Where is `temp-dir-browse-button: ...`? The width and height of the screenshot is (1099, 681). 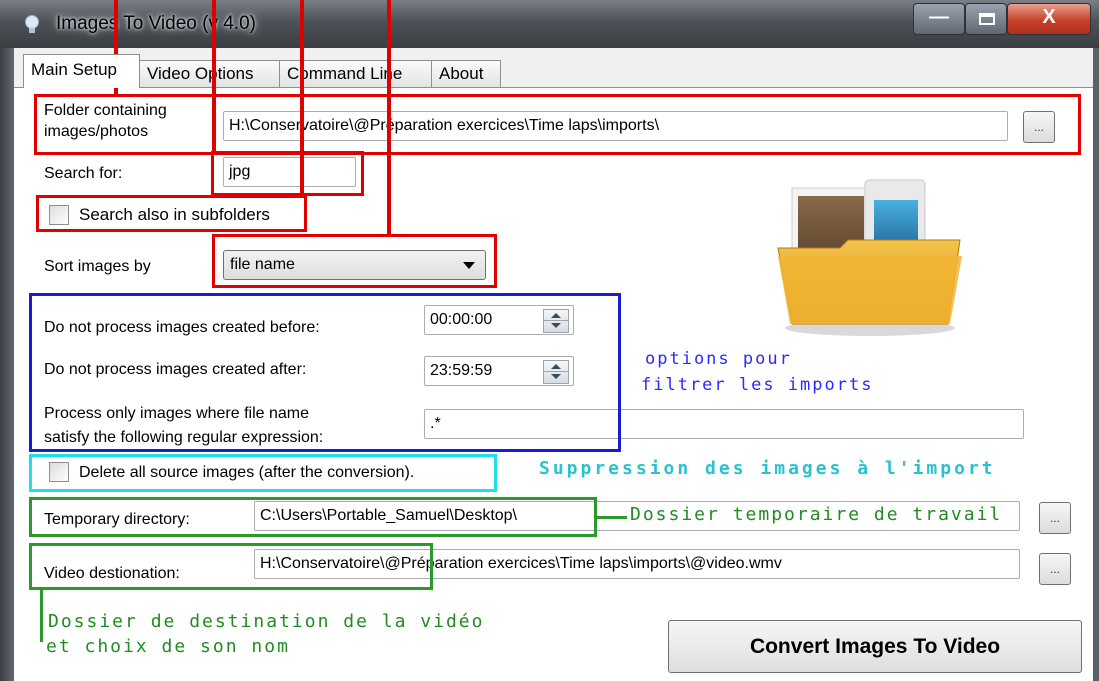
temp-dir-browse-button: ... is located at coordinates (1055, 518).